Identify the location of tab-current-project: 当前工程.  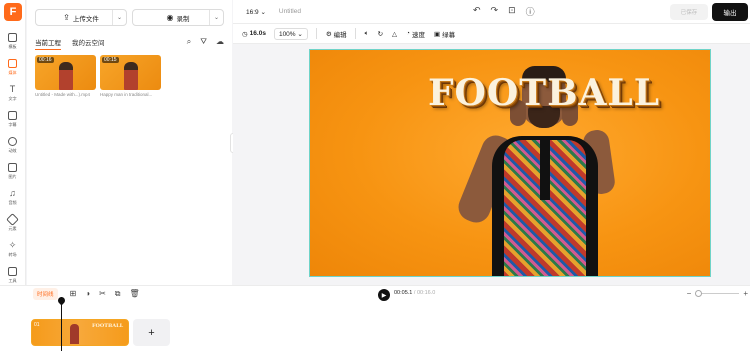
(48, 43).